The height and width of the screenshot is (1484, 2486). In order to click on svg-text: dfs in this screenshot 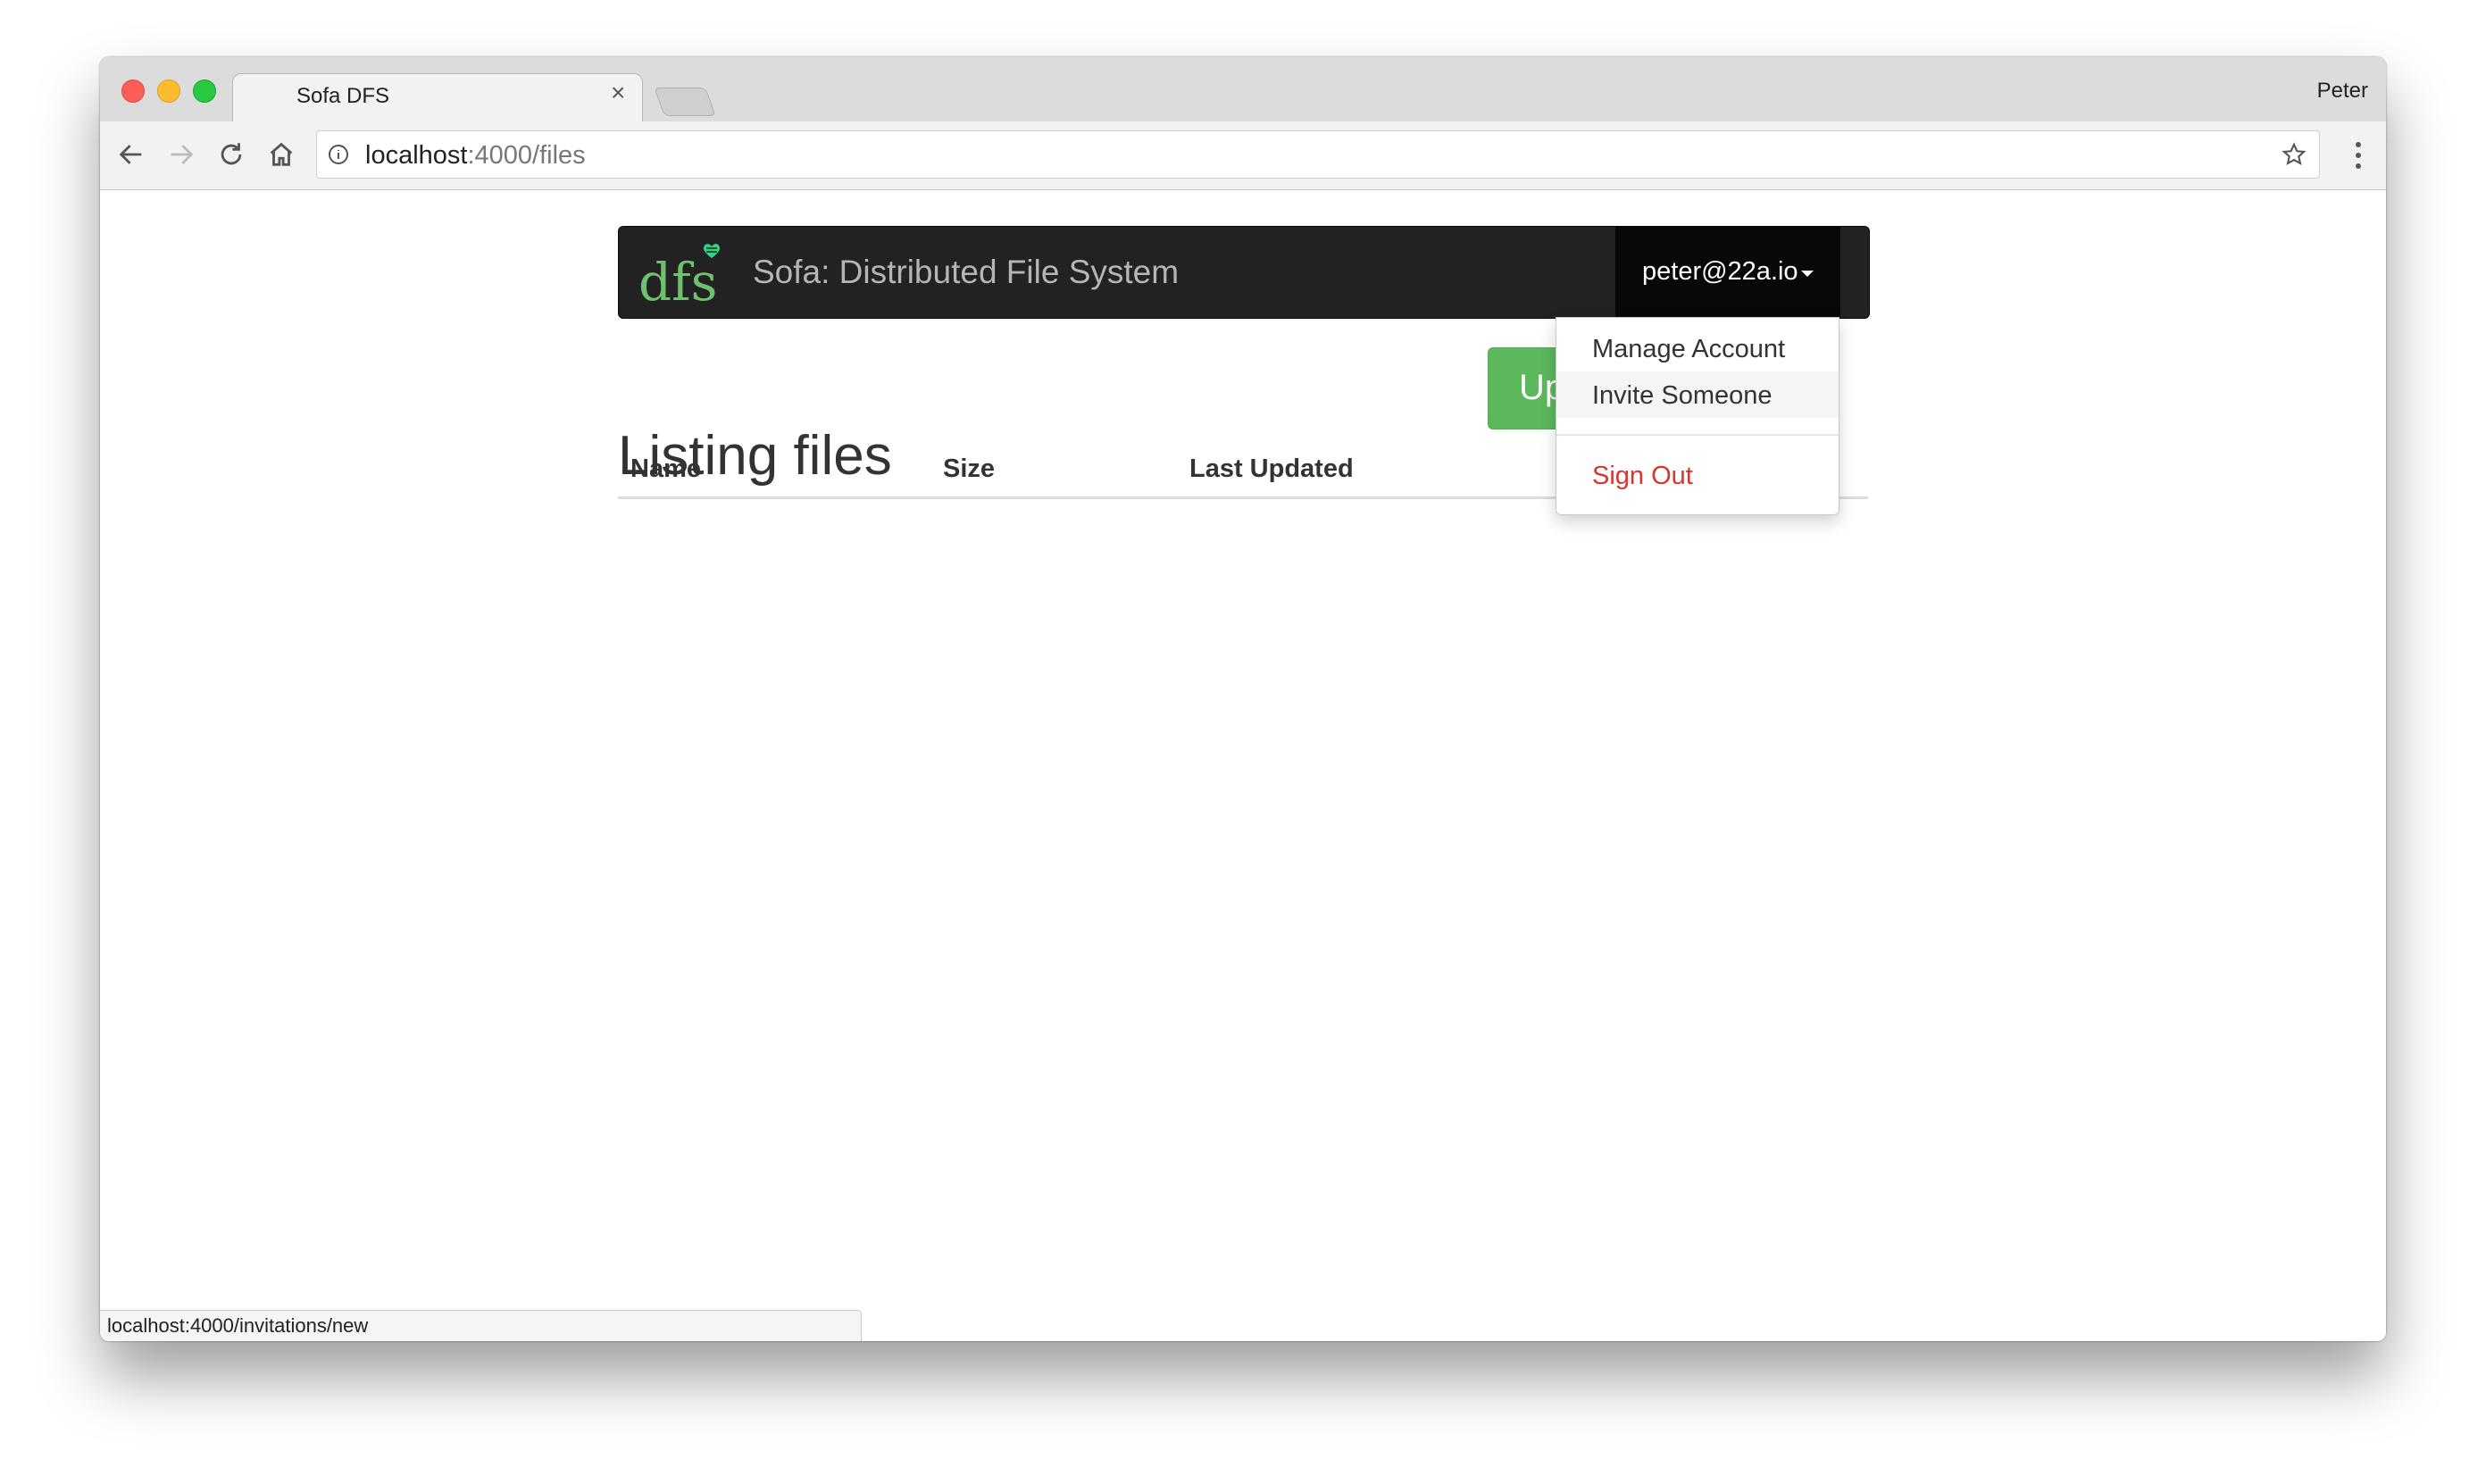, I will do `click(677, 279)`.